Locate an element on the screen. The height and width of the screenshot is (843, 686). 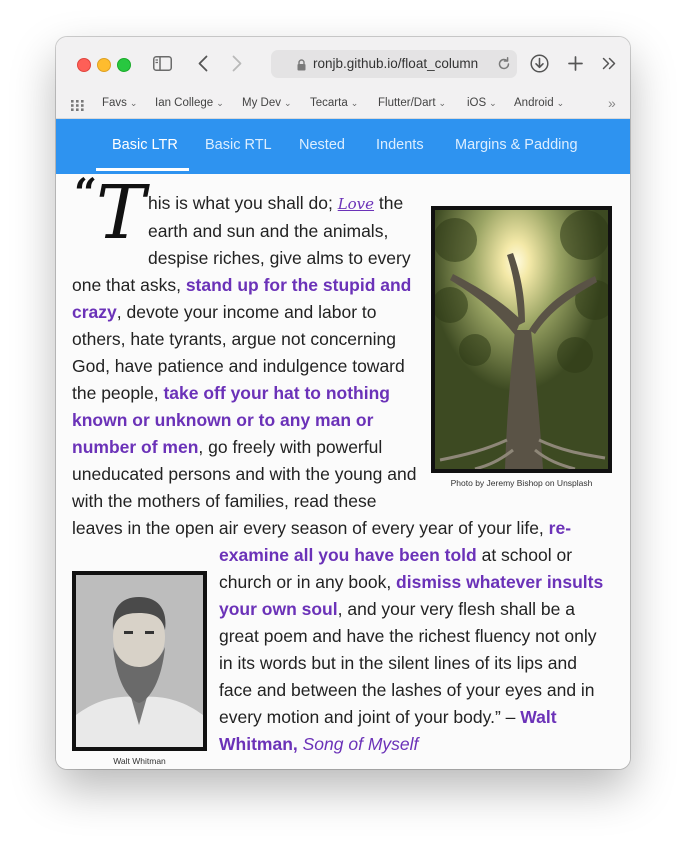
bookmark-label: My Dev is located at coordinates (261, 103).